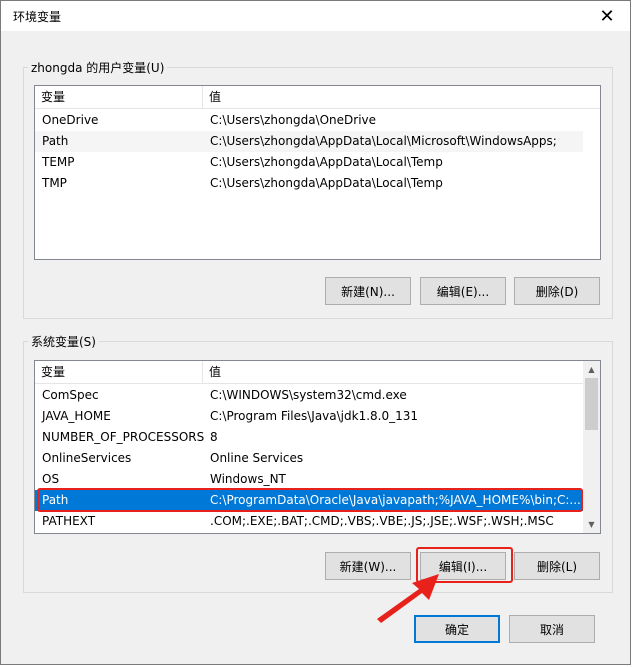  I want to click on ok-button: 确定, so click(457, 629).